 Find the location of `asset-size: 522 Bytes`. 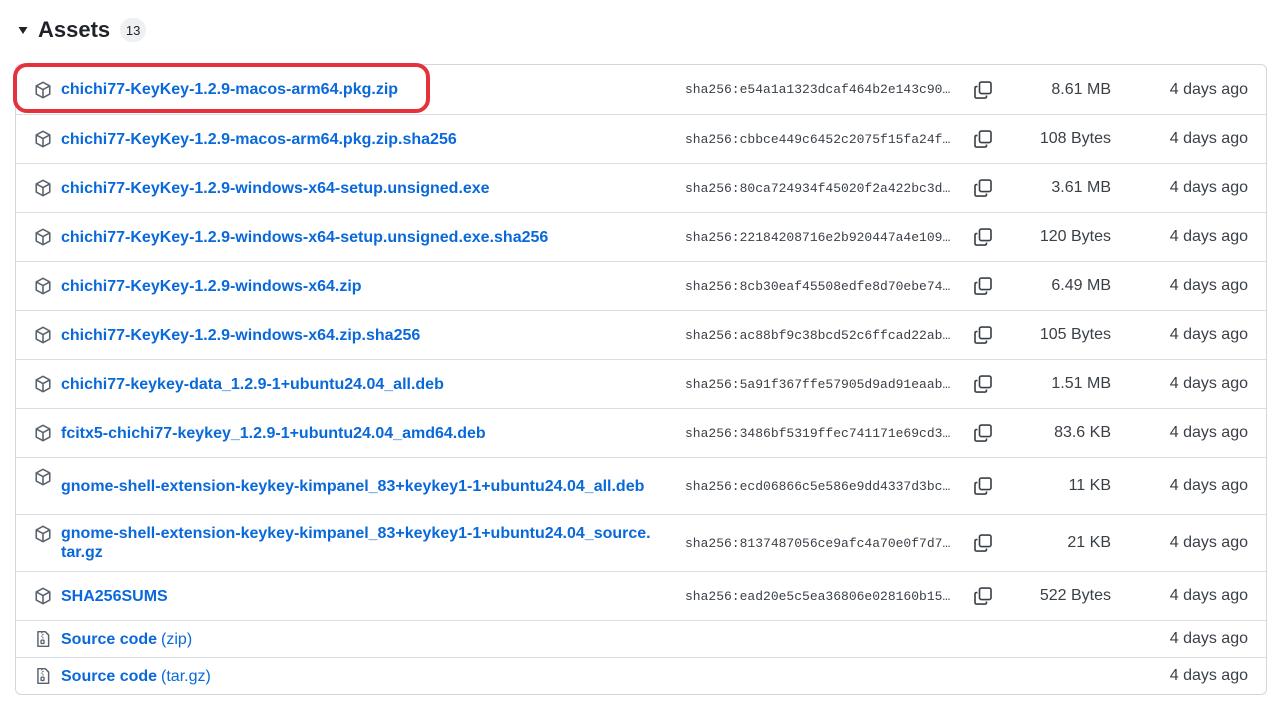

asset-size: 522 Bytes is located at coordinates (1075, 595).